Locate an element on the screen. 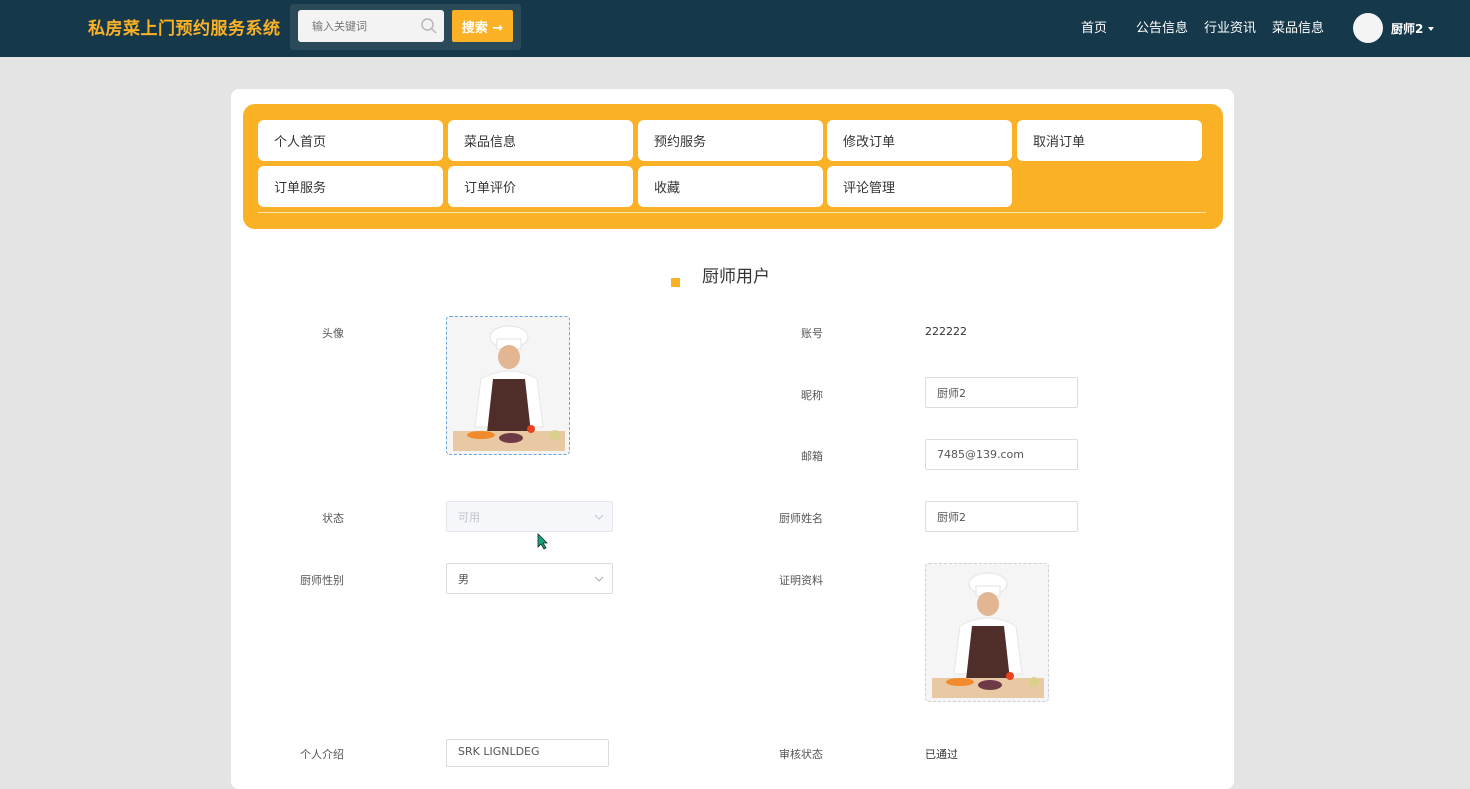 Image resolution: width=1470 pixels, height=789 pixels. menu-divider is located at coordinates (732, 212).